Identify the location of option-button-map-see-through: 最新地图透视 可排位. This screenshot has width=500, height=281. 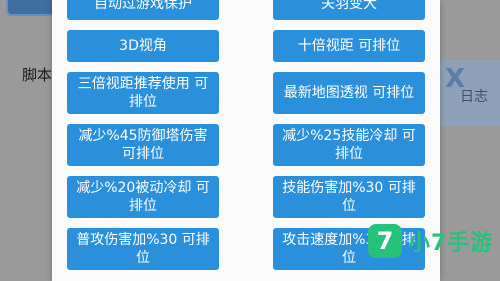
(349, 93).